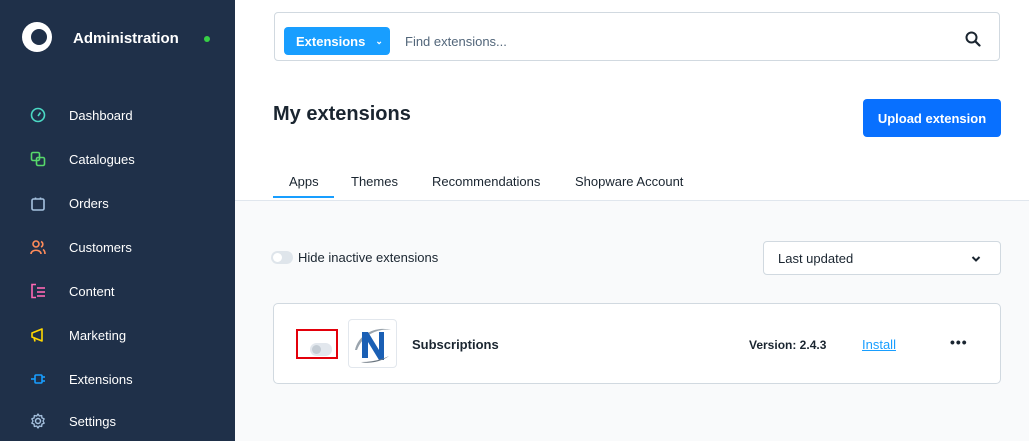  I want to click on sidebar-item-catalogues: Catalogues, so click(117, 159).